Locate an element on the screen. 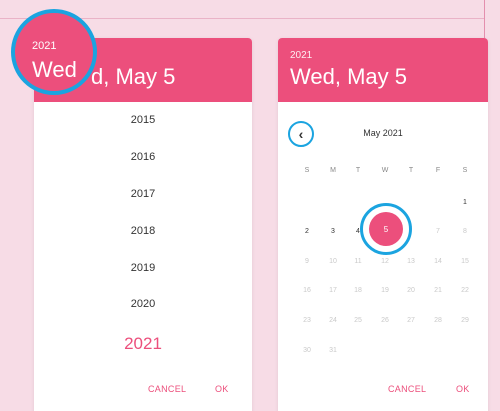  header-date: Wed is located at coordinates (54, 69).